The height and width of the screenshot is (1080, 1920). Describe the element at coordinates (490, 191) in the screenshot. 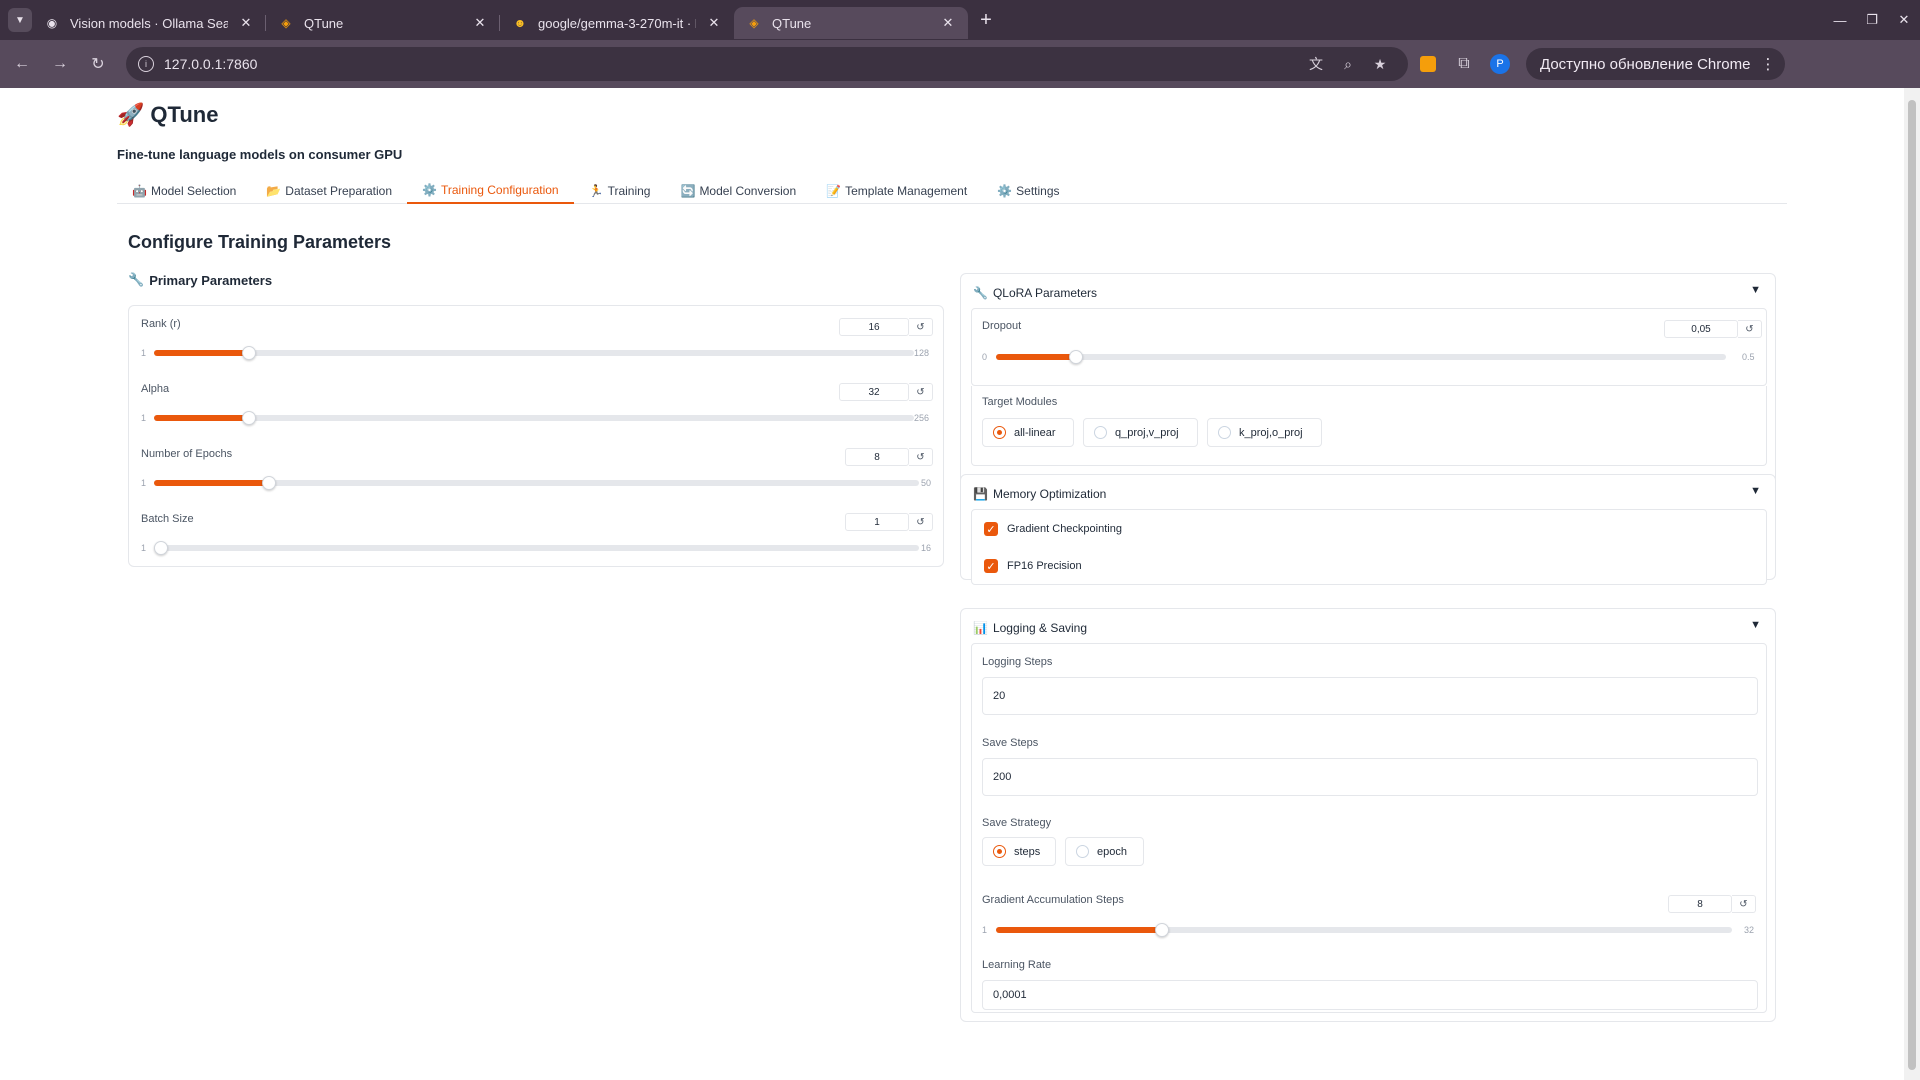

I see `tab-training-configuration: ⚙️ Training Configuration` at that location.